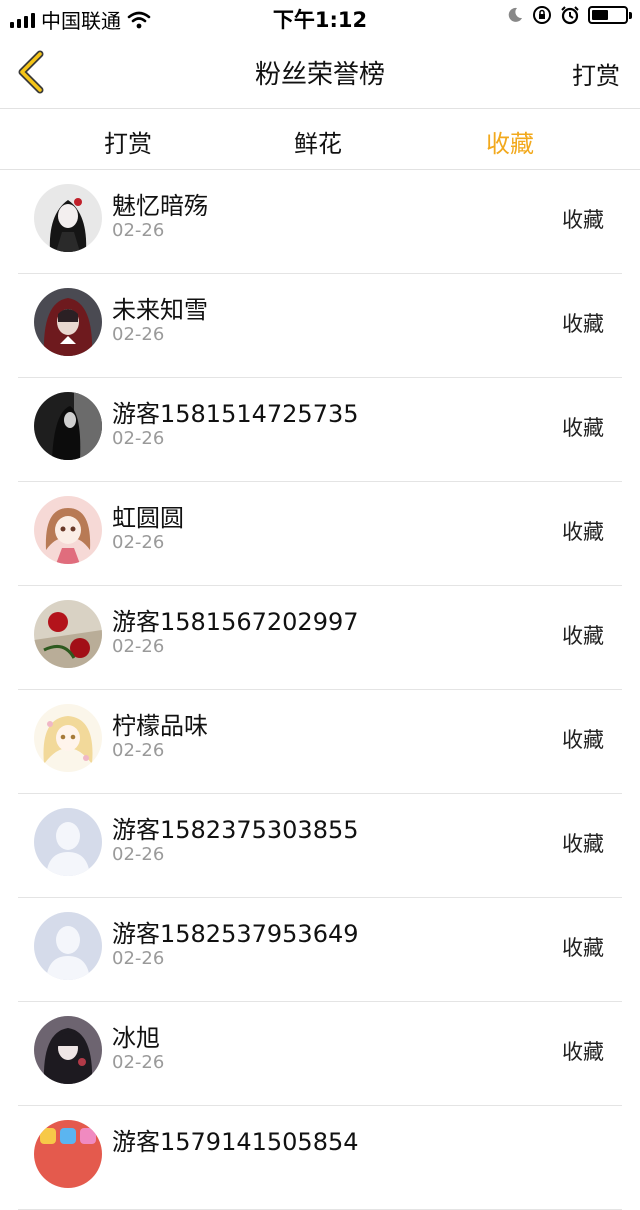  I want to click on list-item: 未来知雪 02-26 收藏, so click(320, 326).